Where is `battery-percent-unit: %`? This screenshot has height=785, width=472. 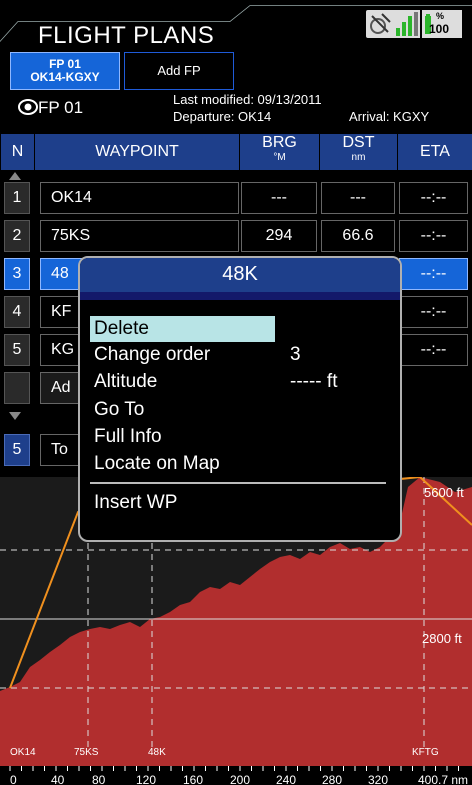
battery-percent-unit: % is located at coordinates (440, 16).